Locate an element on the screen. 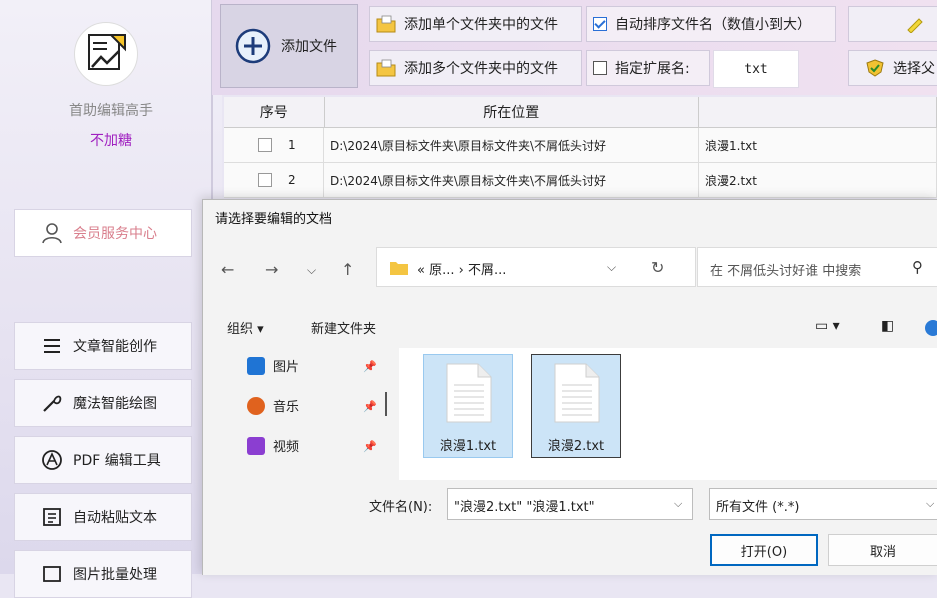  row-location: D:\2024\原目标文件夹\原目标文件夹\不屑低头讨好 is located at coordinates (511, 180).